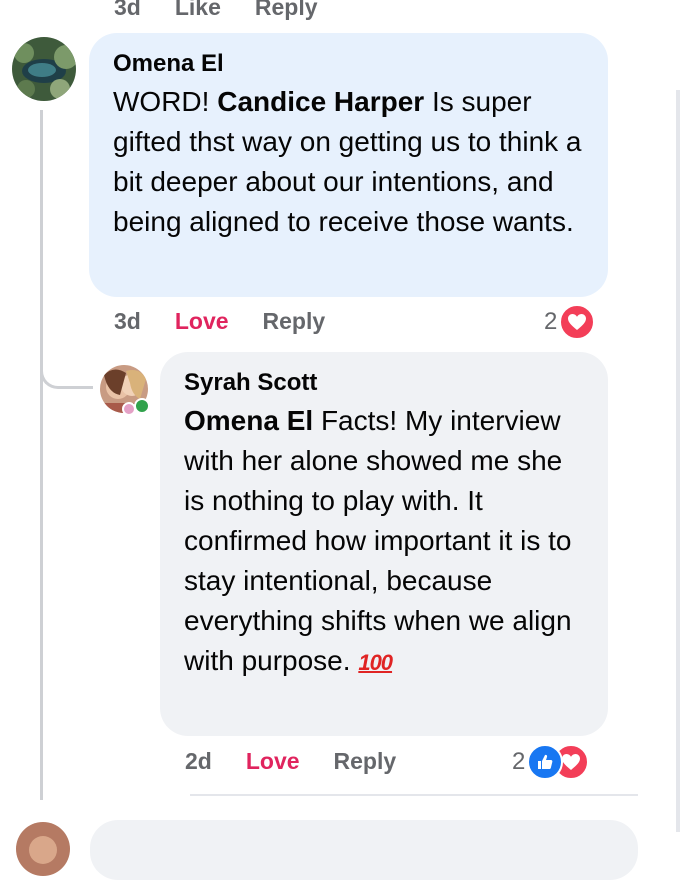 The width and height of the screenshot is (680, 880). What do you see at coordinates (198, 10) in the screenshot?
I see `top-like-link: Like` at bounding box center [198, 10].